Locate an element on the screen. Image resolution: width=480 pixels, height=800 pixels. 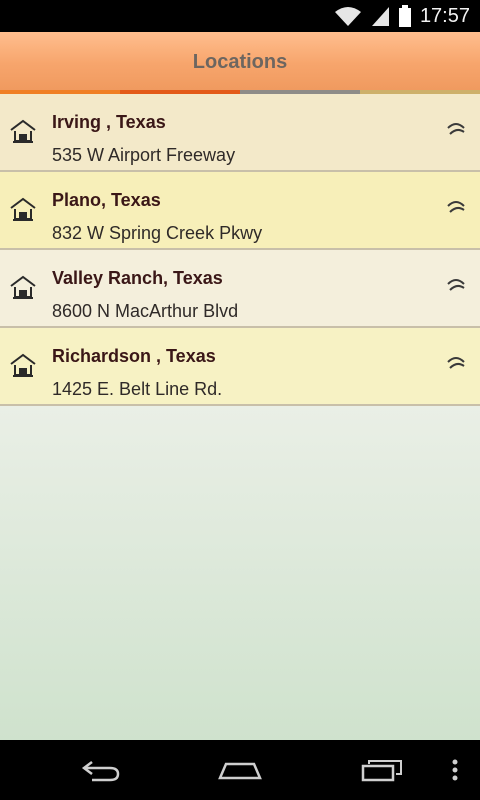
recent-apps-icon is located at coordinates (381, 771).